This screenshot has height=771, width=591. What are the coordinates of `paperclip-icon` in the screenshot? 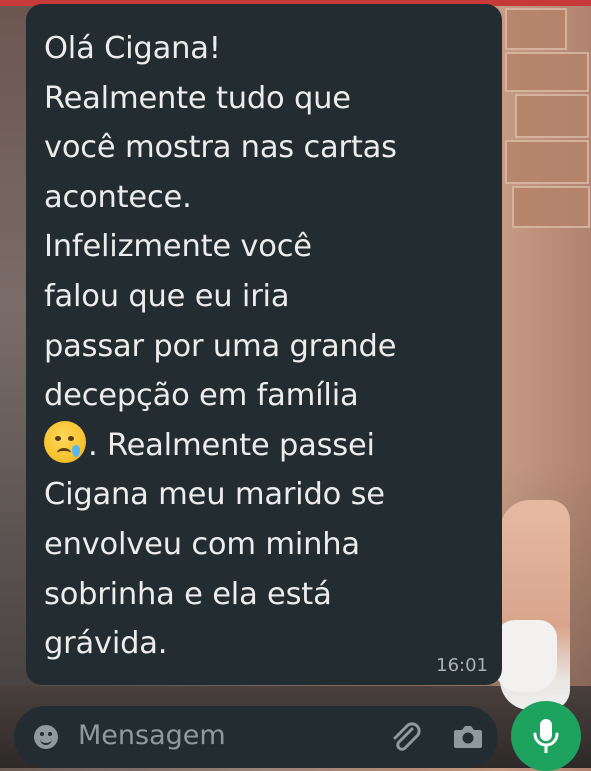 It's located at (406, 738).